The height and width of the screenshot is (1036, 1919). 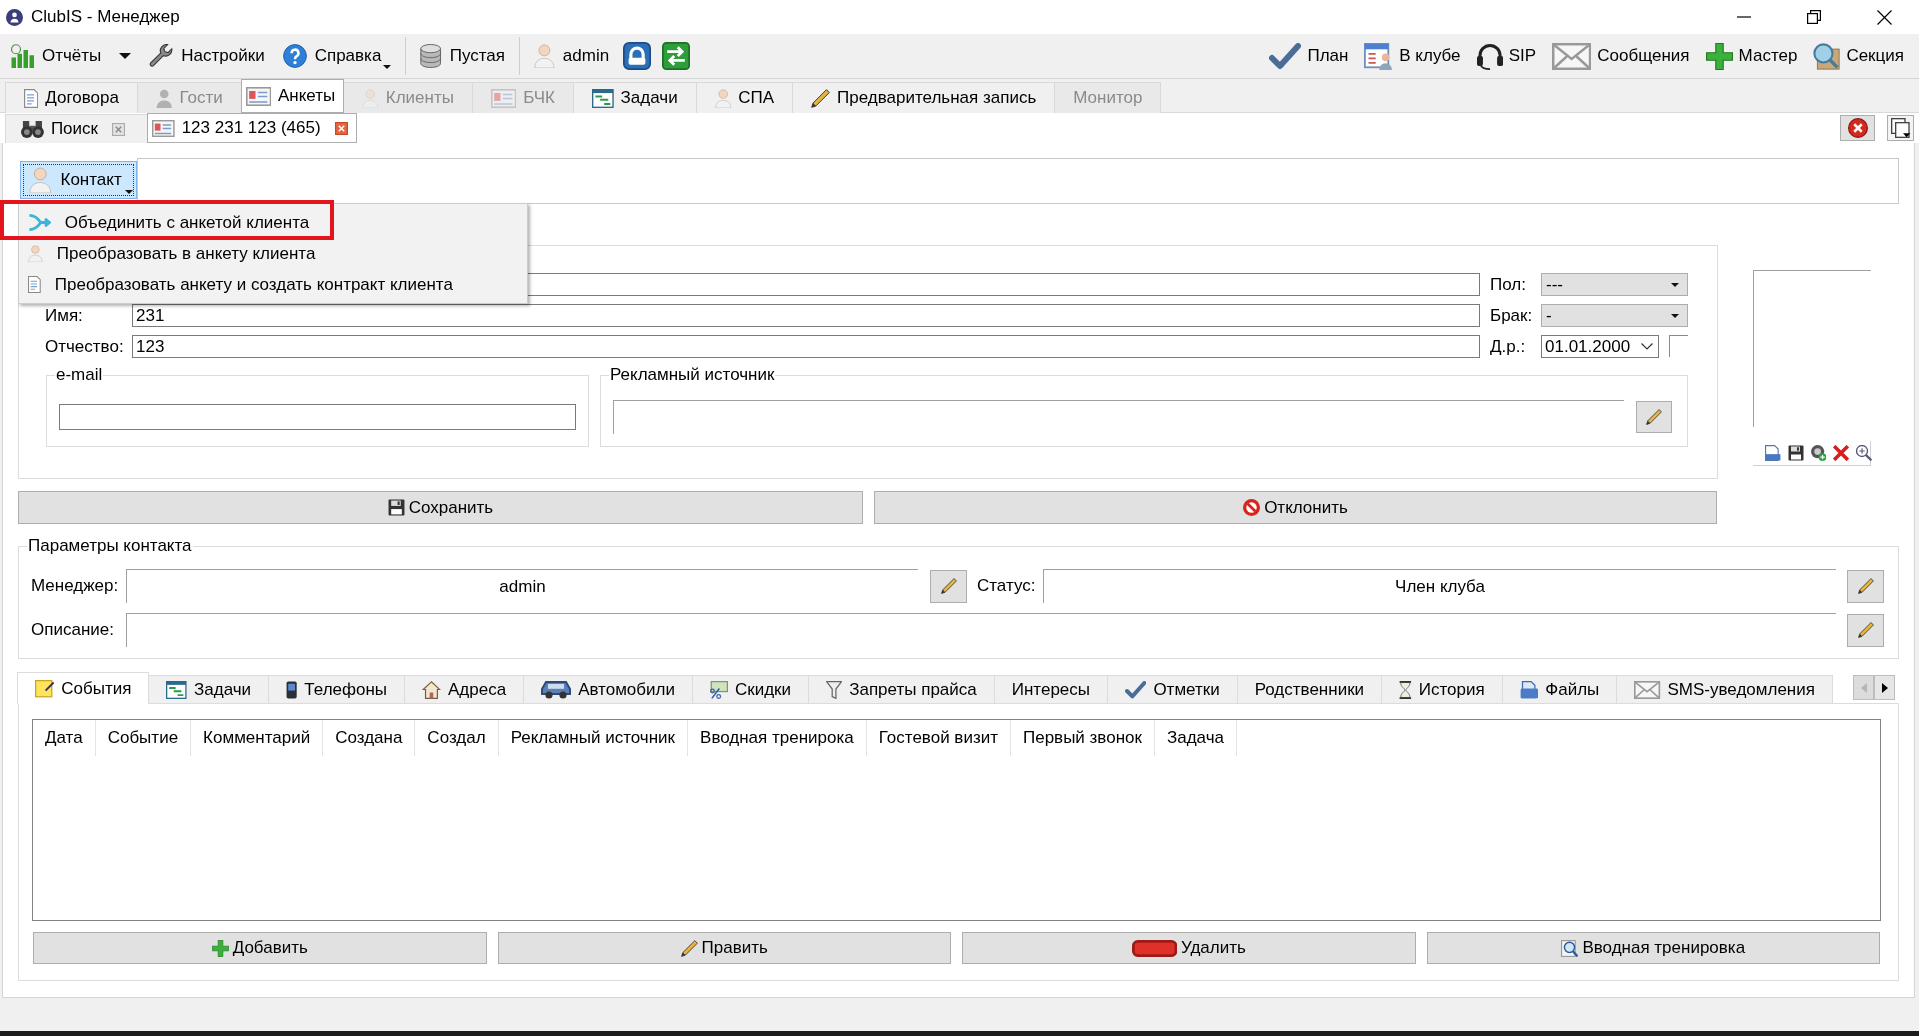 What do you see at coordinates (64, 738) in the screenshot?
I see `column-header: Дата` at bounding box center [64, 738].